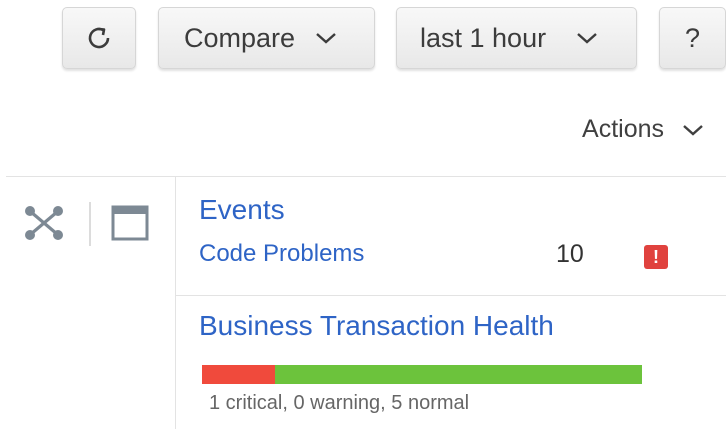  What do you see at coordinates (450, 295) in the screenshot?
I see `events-divider` at bounding box center [450, 295].